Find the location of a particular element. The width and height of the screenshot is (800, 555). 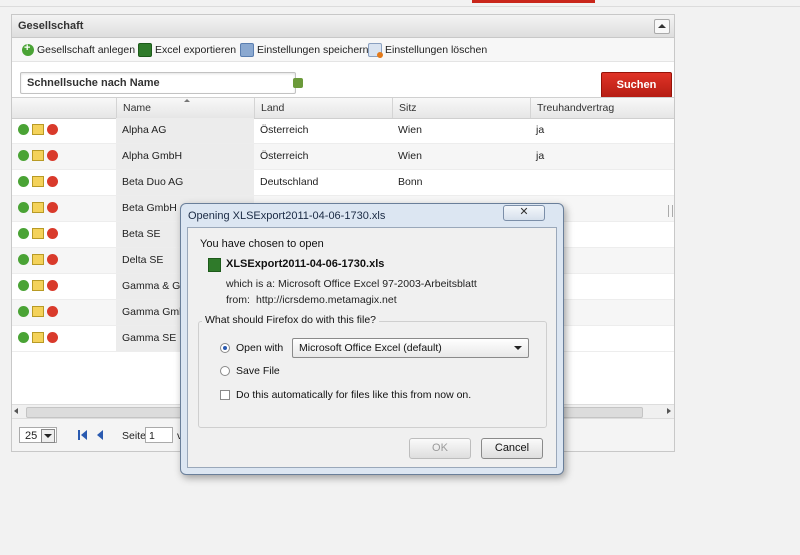

scroll-right-icon is located at coordinates (669, 411).